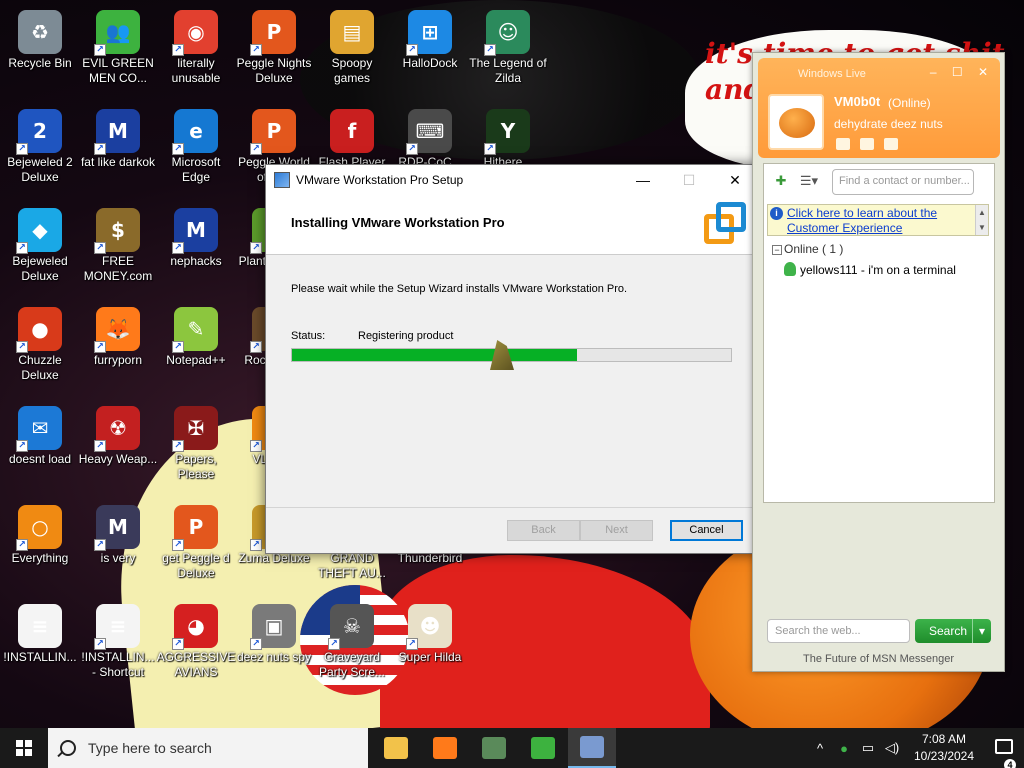 The width and height of the screenshot is (1024, 768). Describe the element at coordinates (878, 659) in the screenshot. I see `msn-footer: The Future of MSN Messenger` at that location.